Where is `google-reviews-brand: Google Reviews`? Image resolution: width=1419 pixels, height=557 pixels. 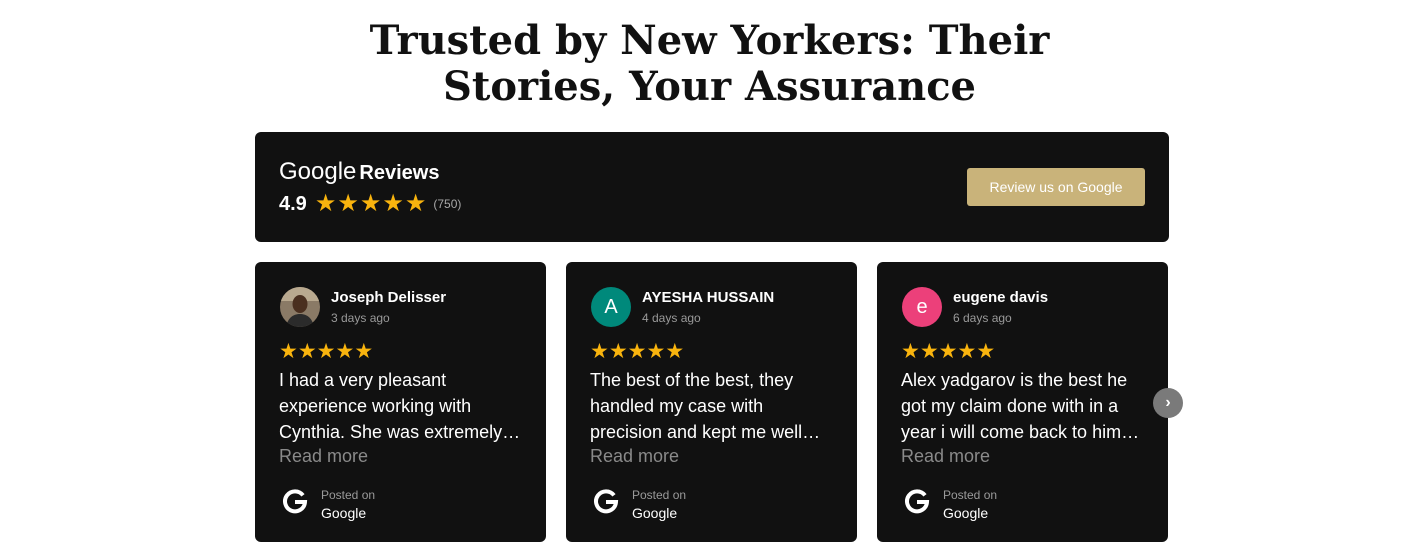 google-reviews-brand: Google Reviews is located at coordinates (359, 172).